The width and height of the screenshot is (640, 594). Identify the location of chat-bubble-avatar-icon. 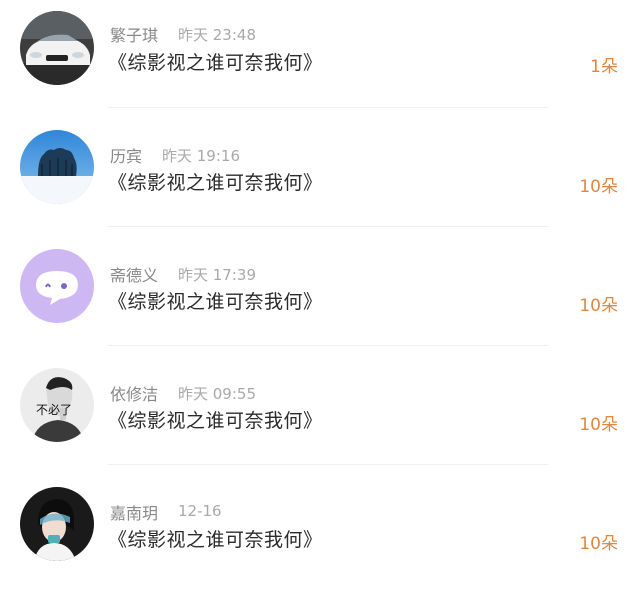
(57, 286).